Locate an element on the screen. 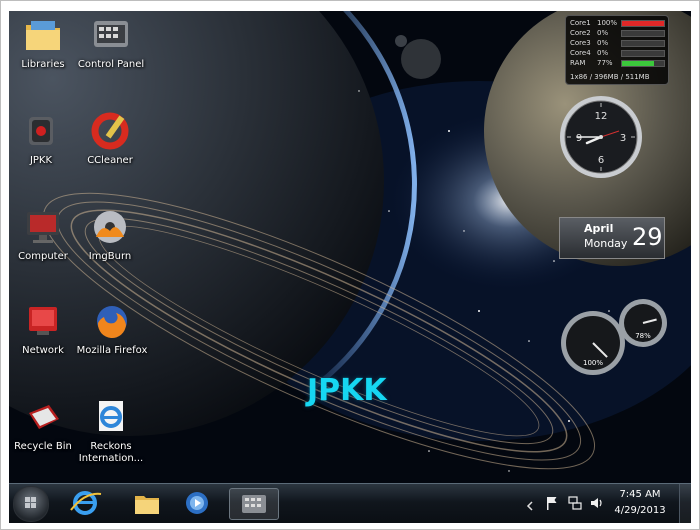 Image resolution: width=700 pixels, height=530 pixels. clock-numeral-12: 12 is located at coordinates (601, 116).